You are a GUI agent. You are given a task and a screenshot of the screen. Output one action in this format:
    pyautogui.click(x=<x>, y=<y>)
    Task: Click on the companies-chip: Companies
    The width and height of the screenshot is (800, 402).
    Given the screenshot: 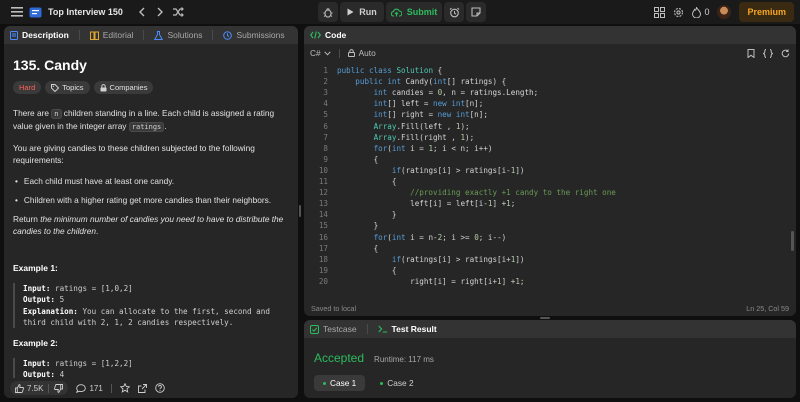 What is the action you would take?
    pyautogui.click(x=123, y=87)
    